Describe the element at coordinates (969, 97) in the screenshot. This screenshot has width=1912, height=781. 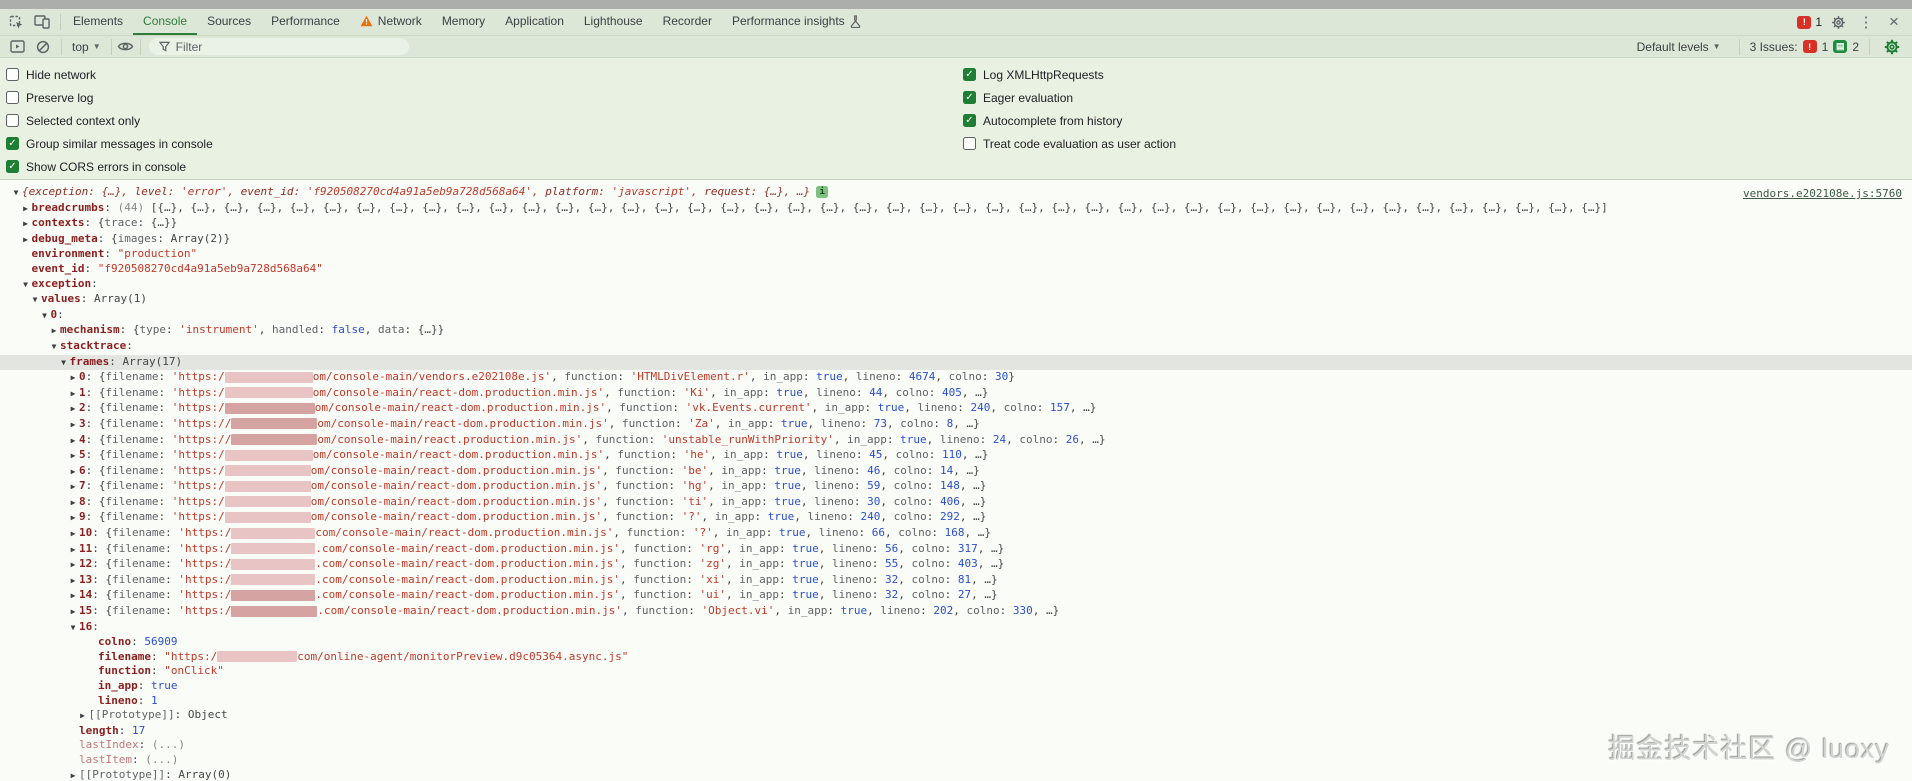
I see `checkbox-eager-evaluation: ✓` at that location.